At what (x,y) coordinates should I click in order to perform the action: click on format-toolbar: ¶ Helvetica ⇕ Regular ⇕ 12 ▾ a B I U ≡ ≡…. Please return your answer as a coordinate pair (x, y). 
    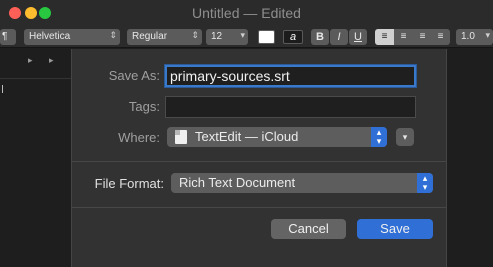
    Looking at the image, I should click on (246, 37).